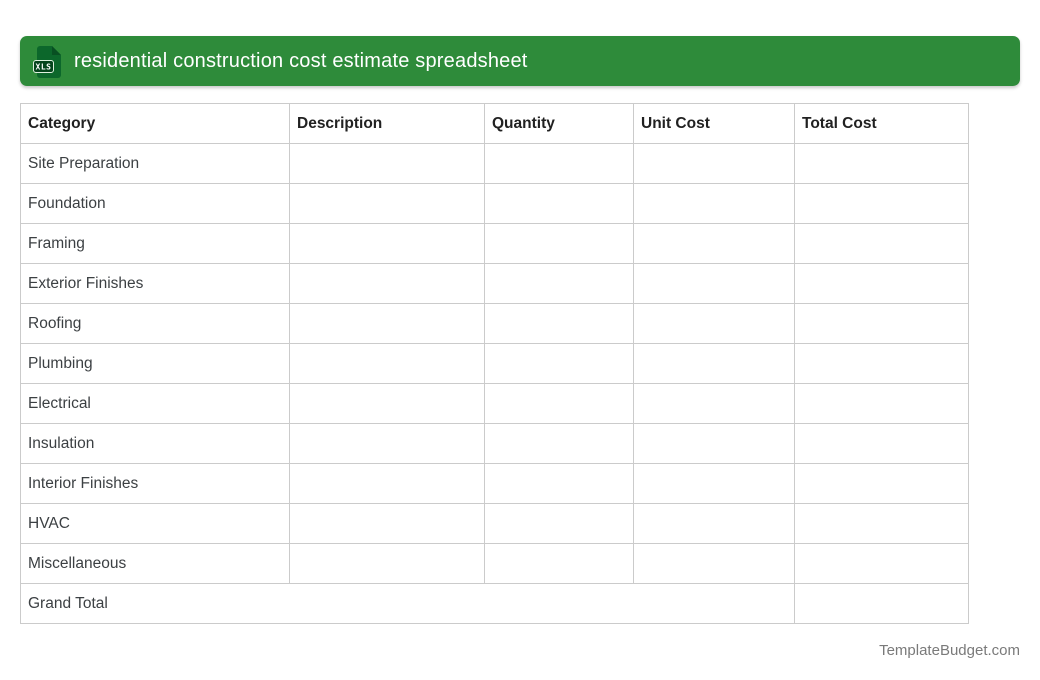 This screenshot has width=1040, height=680. I want to click on table-row: Plumbing, so click(494, 363).